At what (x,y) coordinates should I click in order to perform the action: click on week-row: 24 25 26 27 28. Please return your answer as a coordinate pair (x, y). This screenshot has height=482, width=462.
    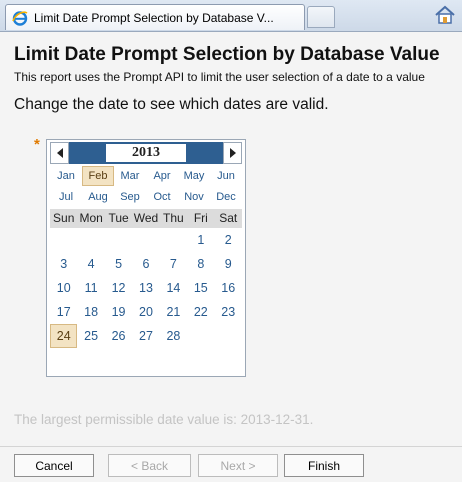
    Looking at the image, I should click on (146, 336).